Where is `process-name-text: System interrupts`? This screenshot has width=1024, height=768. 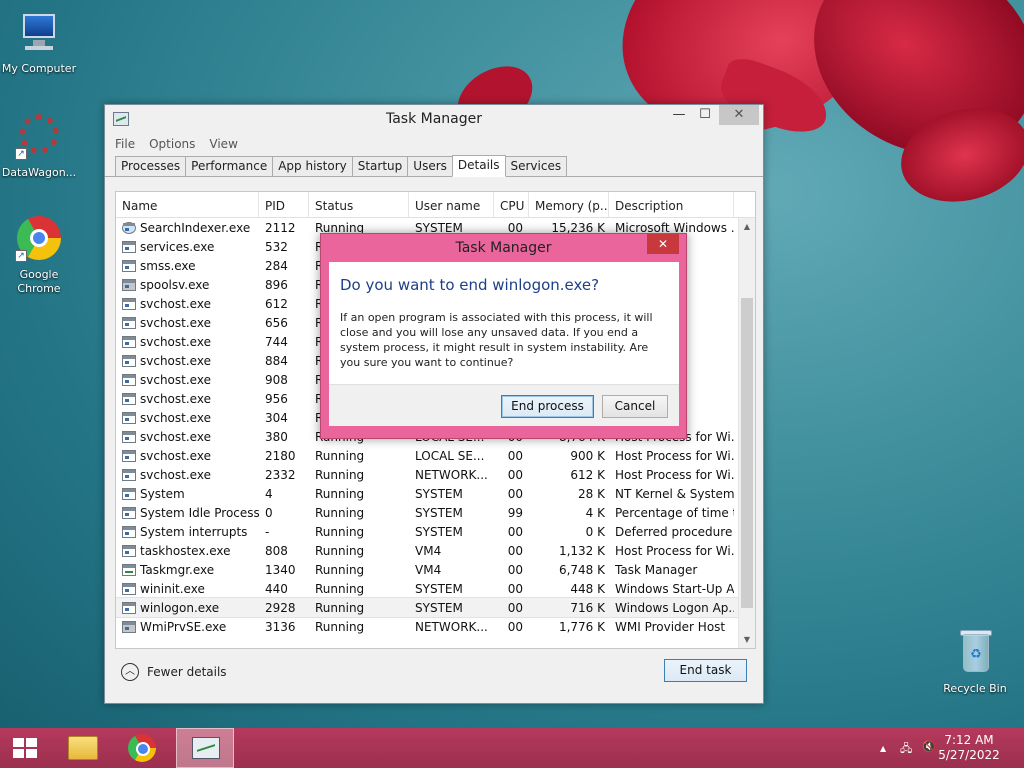 process-name-text: System interrupts is located at coordinates (194, 531).